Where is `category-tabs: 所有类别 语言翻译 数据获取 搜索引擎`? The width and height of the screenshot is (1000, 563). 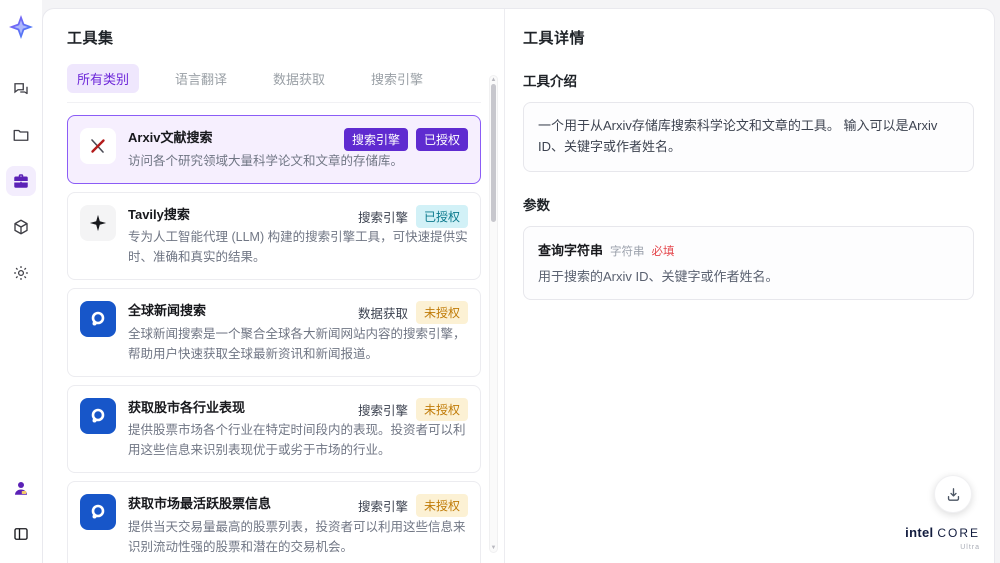
category-tabs: 所有类别 语言翻译 数据获取 搜索引擎 is located at coordinates (274, 83).